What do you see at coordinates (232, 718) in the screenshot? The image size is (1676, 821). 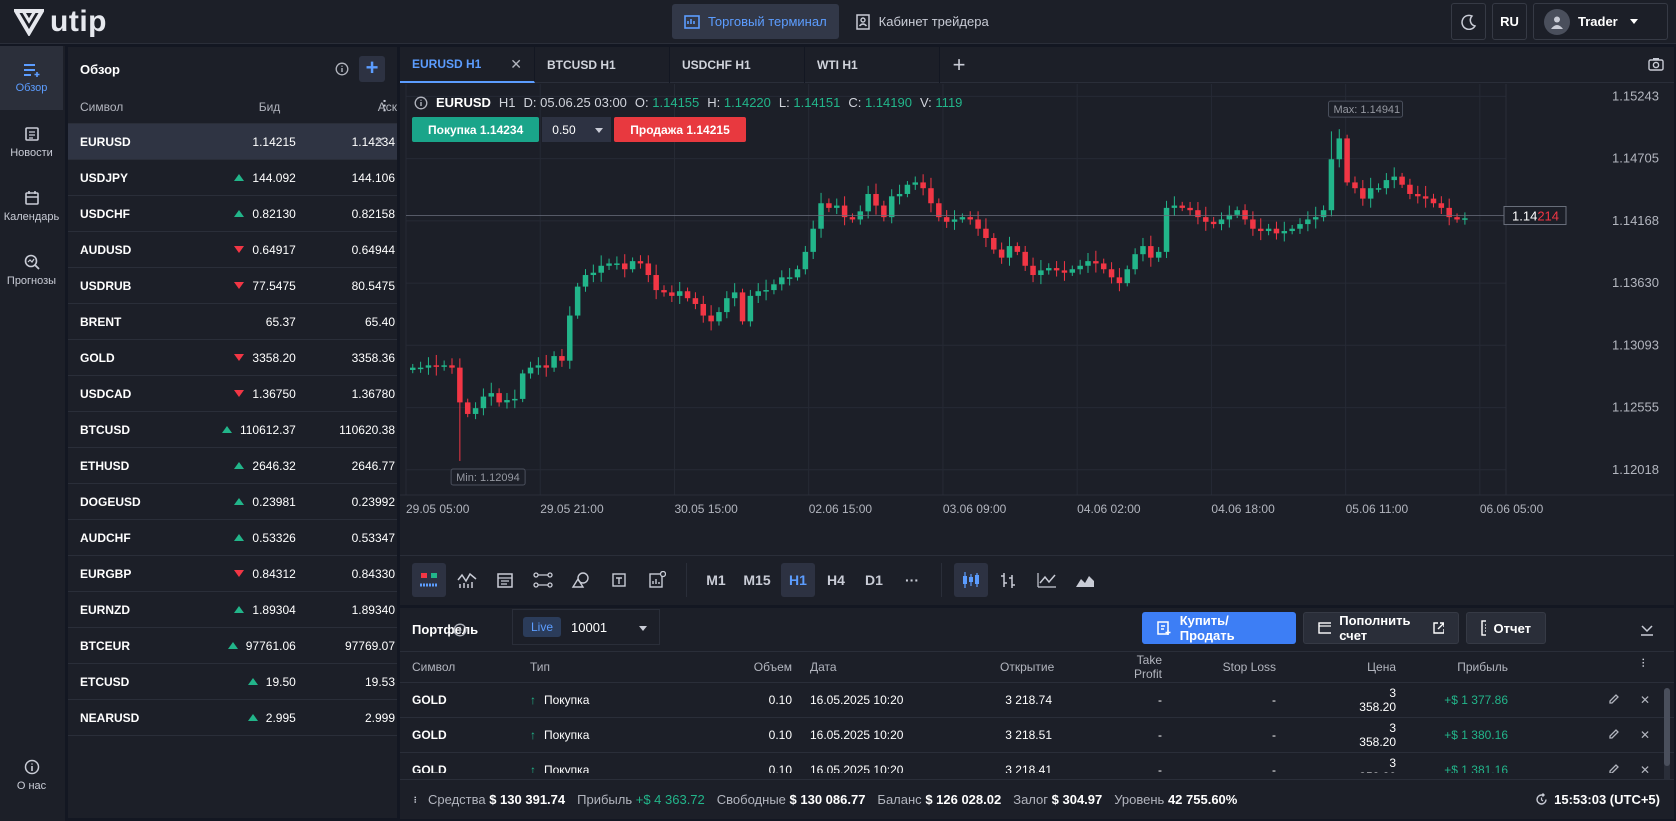 I see `watchlist-row: NEARUSD 2.995 2.999` at bounding box center [232, 718].